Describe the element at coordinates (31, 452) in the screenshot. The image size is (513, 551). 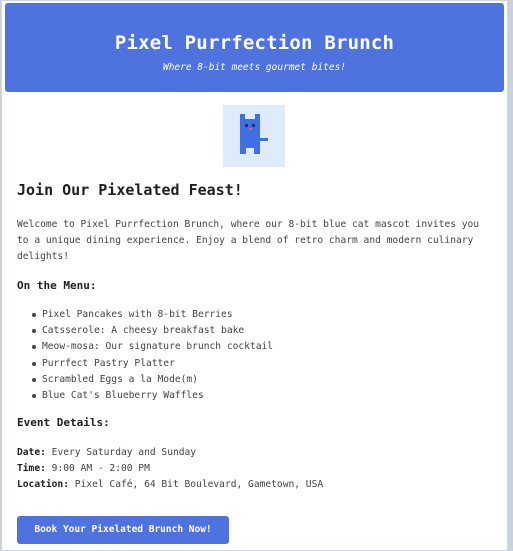
I see `date-label: Date:` at that location.